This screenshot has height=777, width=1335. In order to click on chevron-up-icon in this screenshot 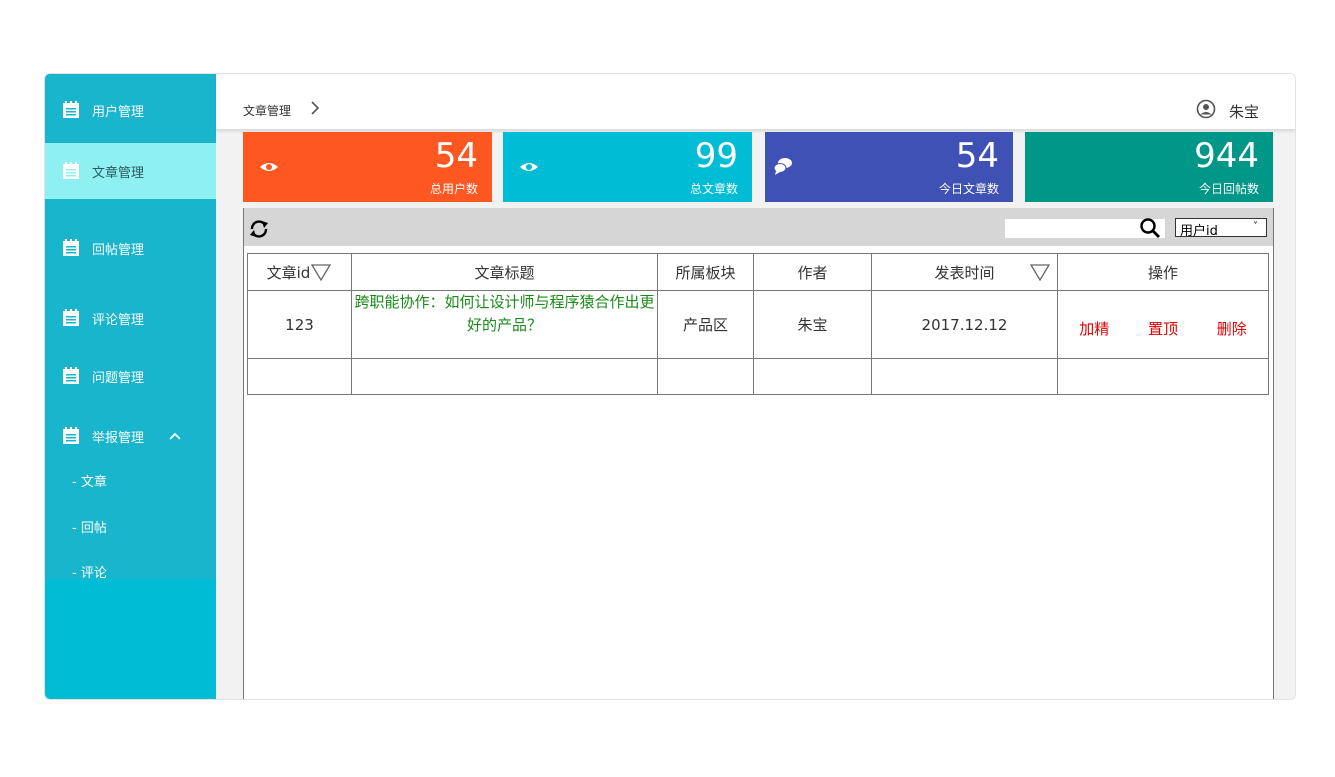, I will do `click(175, 436)`.